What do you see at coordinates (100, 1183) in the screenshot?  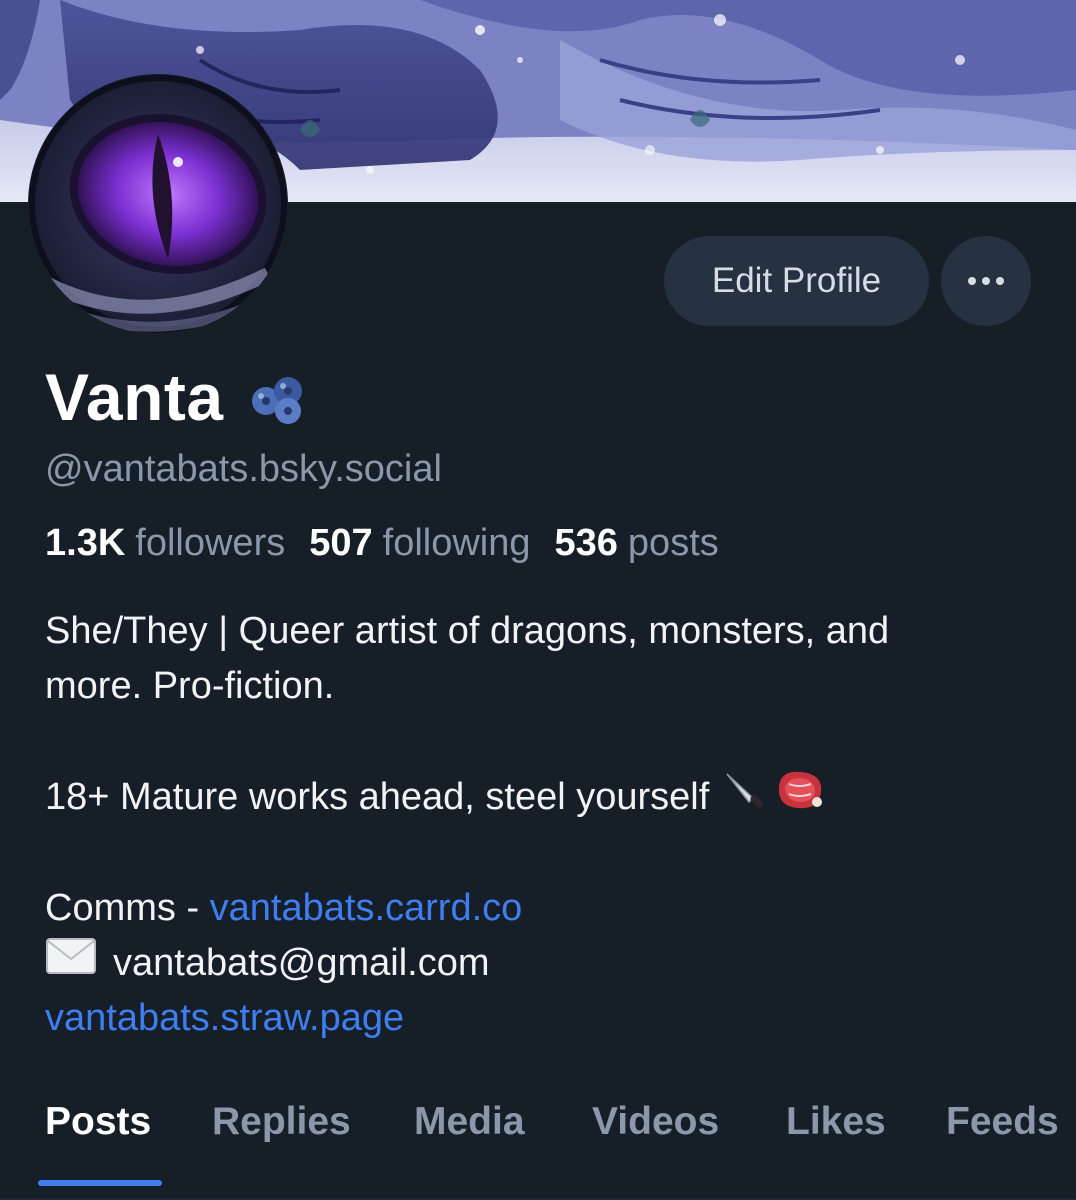 I see `active-tab-indicator` at bounding box center [100, 1183].